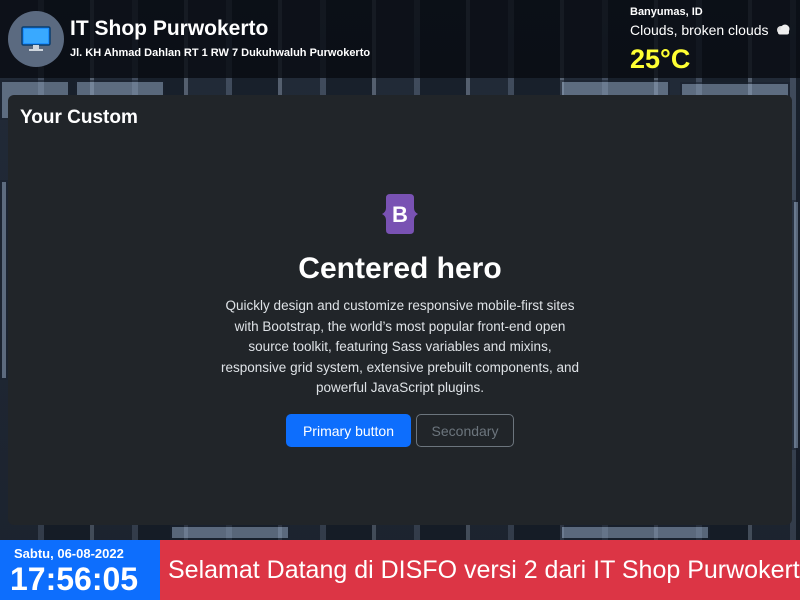  Describe the element at coordinates (400, 268) in the screenshot. I see `hero-title: Centered hero` at that location.